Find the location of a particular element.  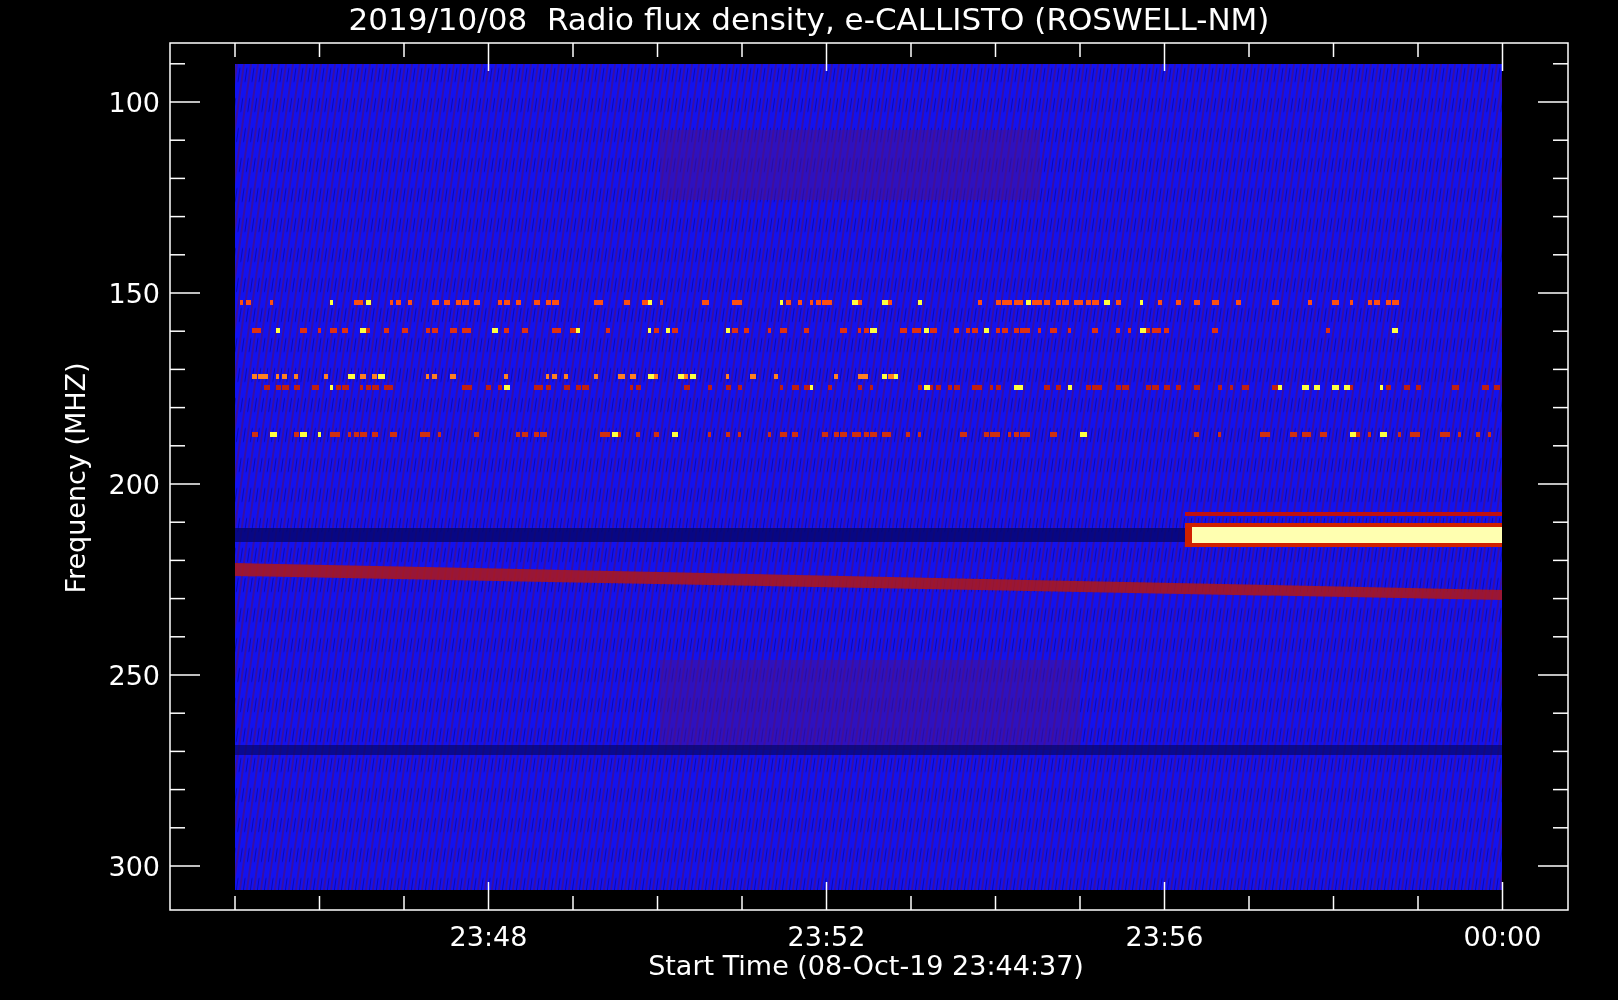

y-tick-label: 150 is located at coordinates (134, 293).